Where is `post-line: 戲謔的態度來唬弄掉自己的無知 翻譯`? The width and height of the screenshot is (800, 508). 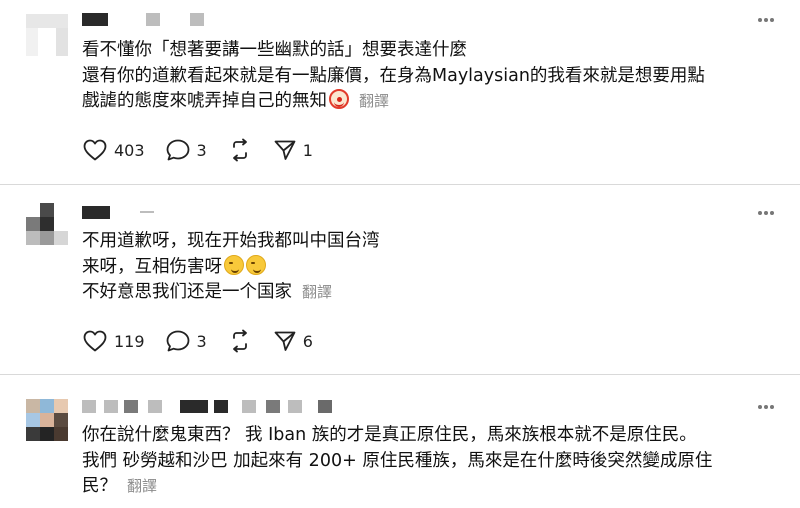 post-line: 戲謔的態度來唬弄掉自己的無知 翻譯 is located at coordinates (393, 102).